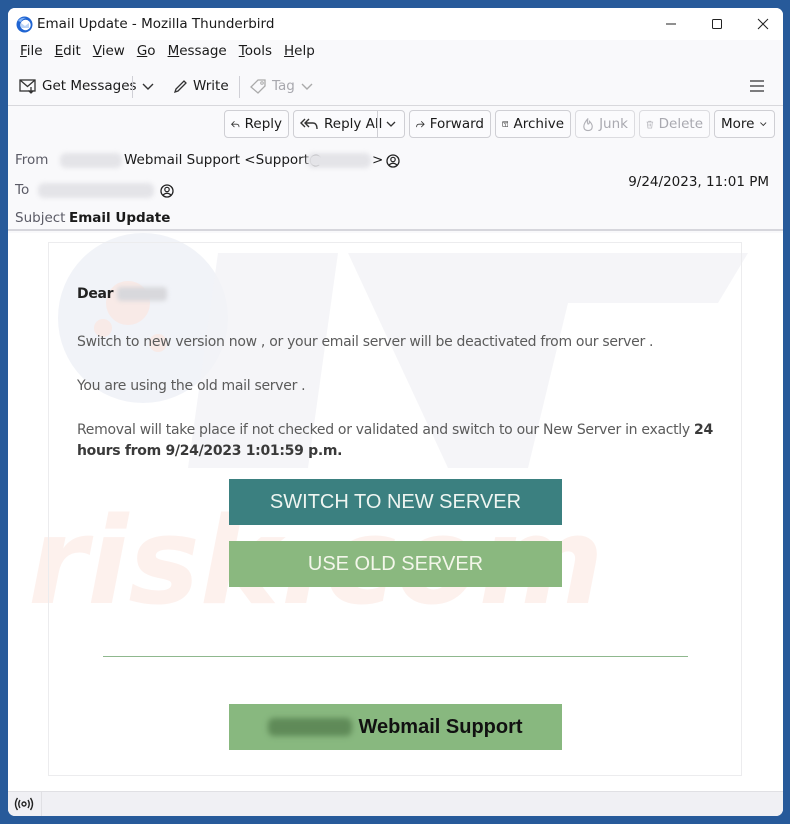  Describe the element at coordinates (395, 656) in the screenshot. I see `divider` at that location.